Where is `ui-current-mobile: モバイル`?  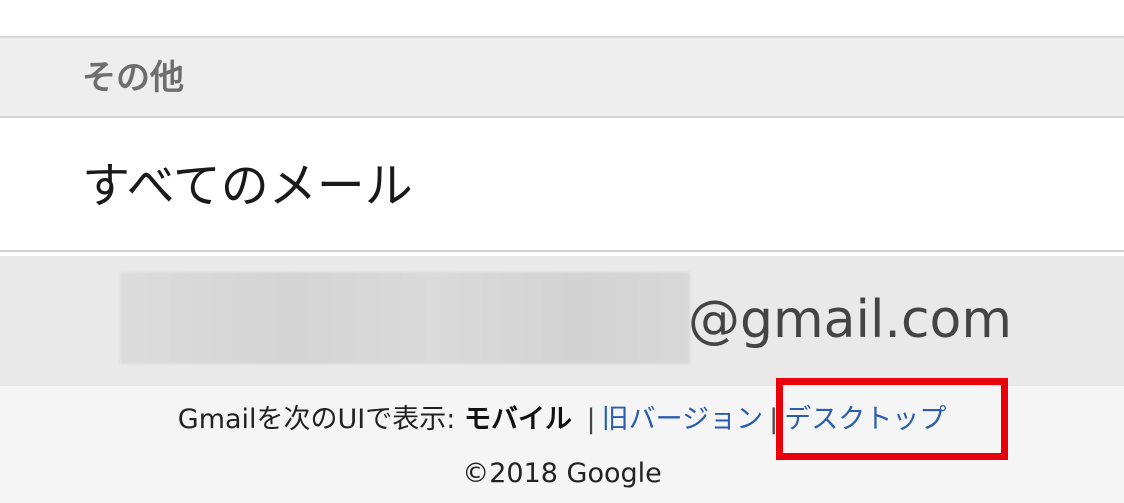 ui-current-mobile: モバイル is located at coordinates (517, 419).